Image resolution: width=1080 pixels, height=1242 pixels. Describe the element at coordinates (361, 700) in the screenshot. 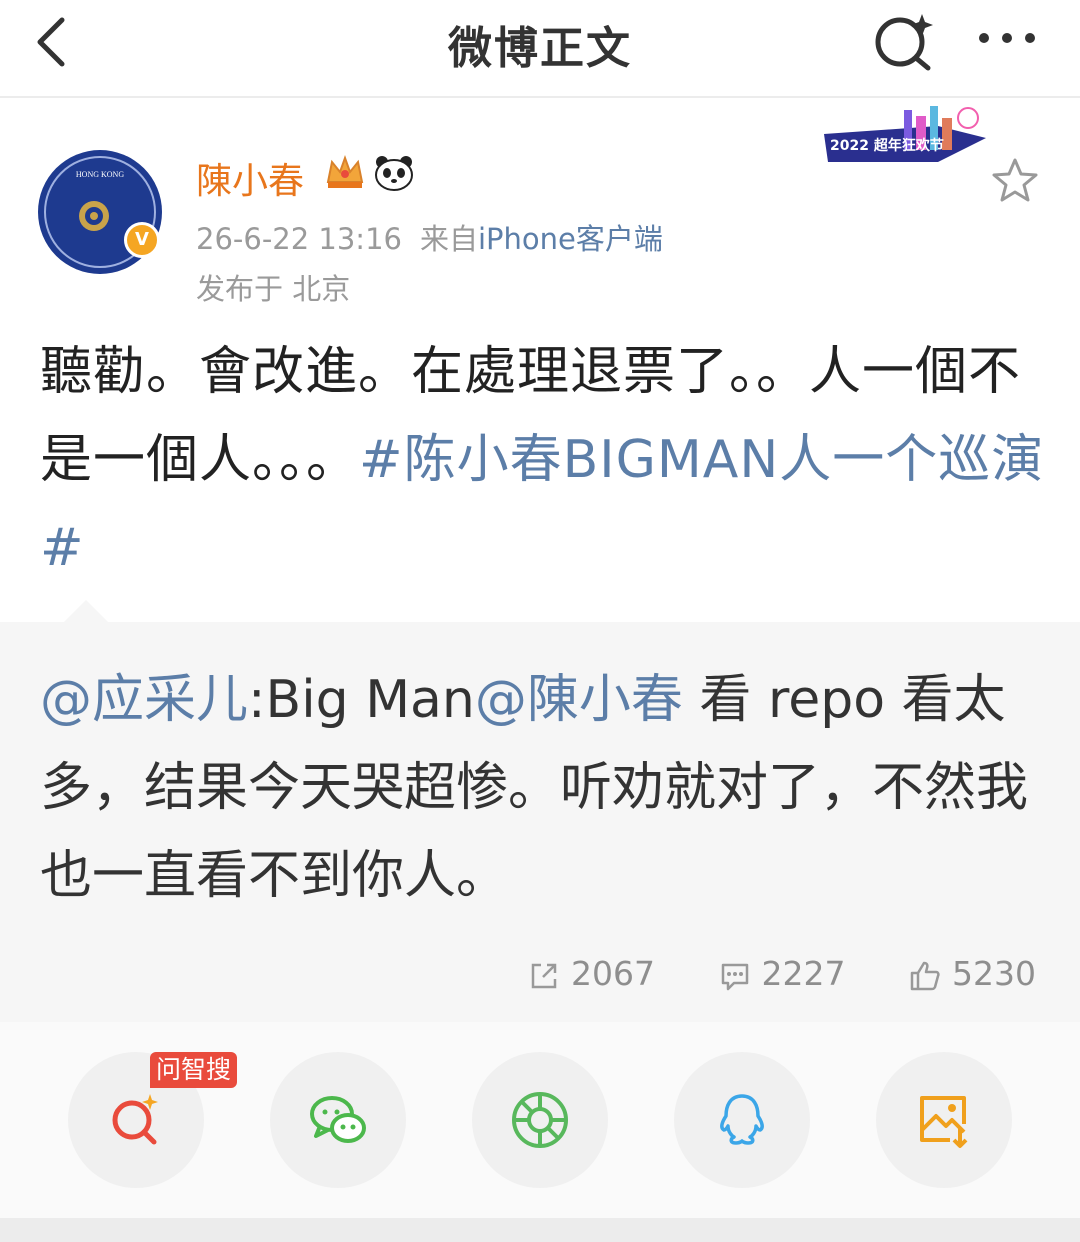

I see `retweet-text-a: :Big Man` at that location.